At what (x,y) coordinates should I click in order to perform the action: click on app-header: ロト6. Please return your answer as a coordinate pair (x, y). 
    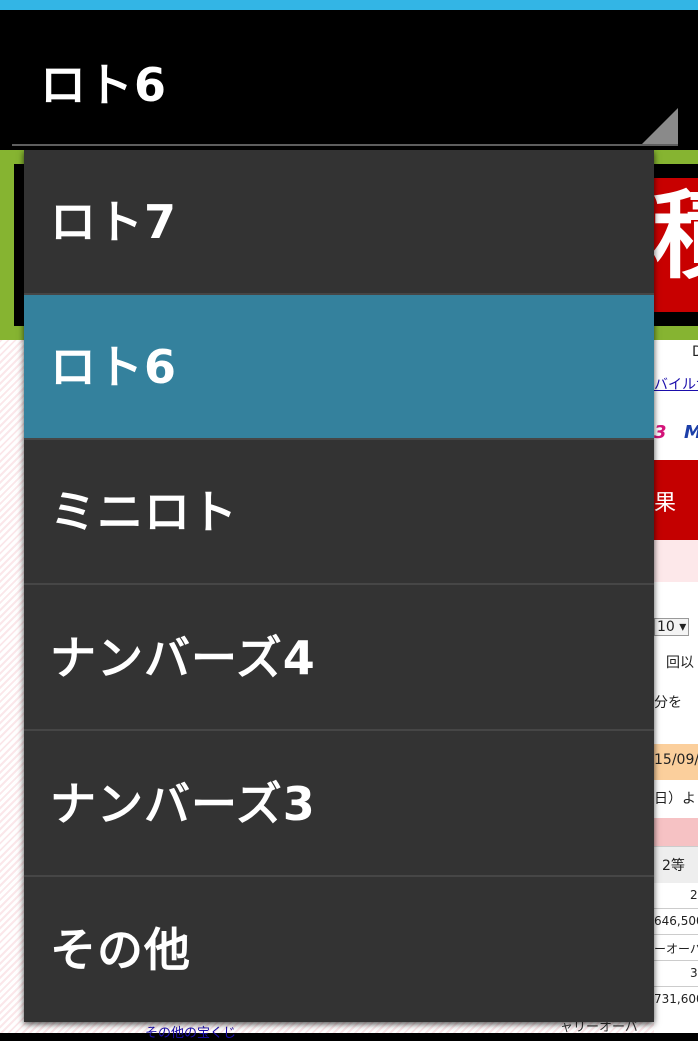
    Looking at the image, I should click on (349, 80).